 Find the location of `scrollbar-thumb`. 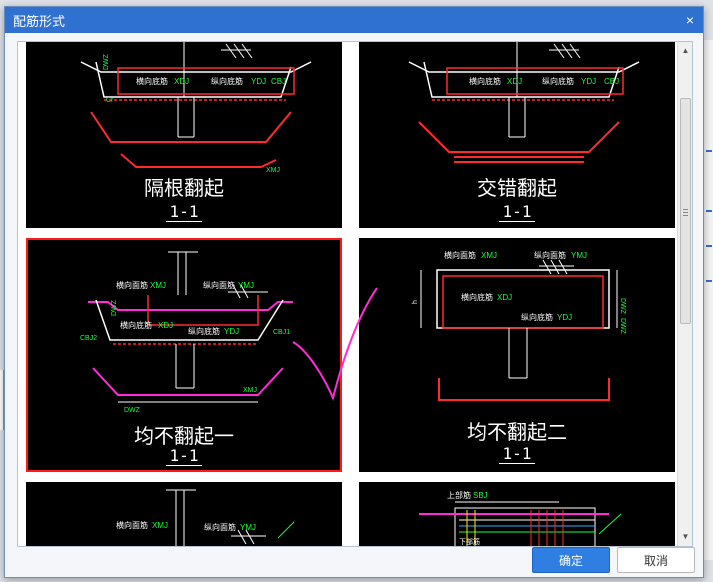

scrollbar-thumb is located at coordinates (685, 211).